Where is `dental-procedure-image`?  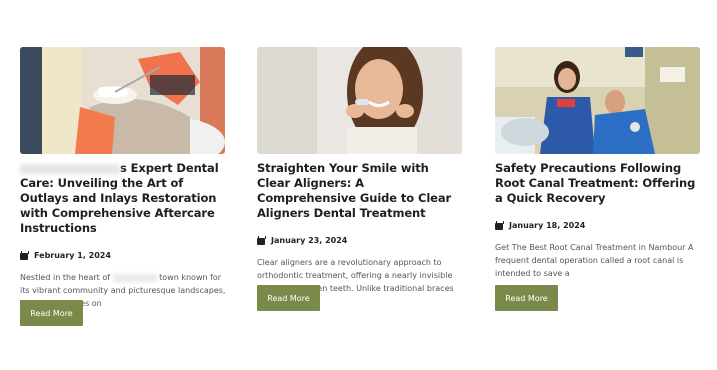 dental-procedure-image is located at coordinates (122, 100).